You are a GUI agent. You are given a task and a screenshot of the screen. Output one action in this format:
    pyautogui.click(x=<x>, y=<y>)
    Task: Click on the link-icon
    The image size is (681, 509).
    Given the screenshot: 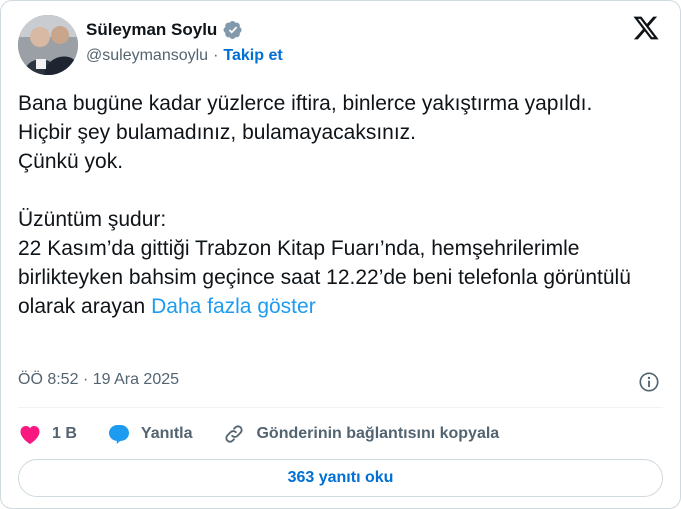 What is the action you would take?
    pyautogui.click(x=234, y=434)
    